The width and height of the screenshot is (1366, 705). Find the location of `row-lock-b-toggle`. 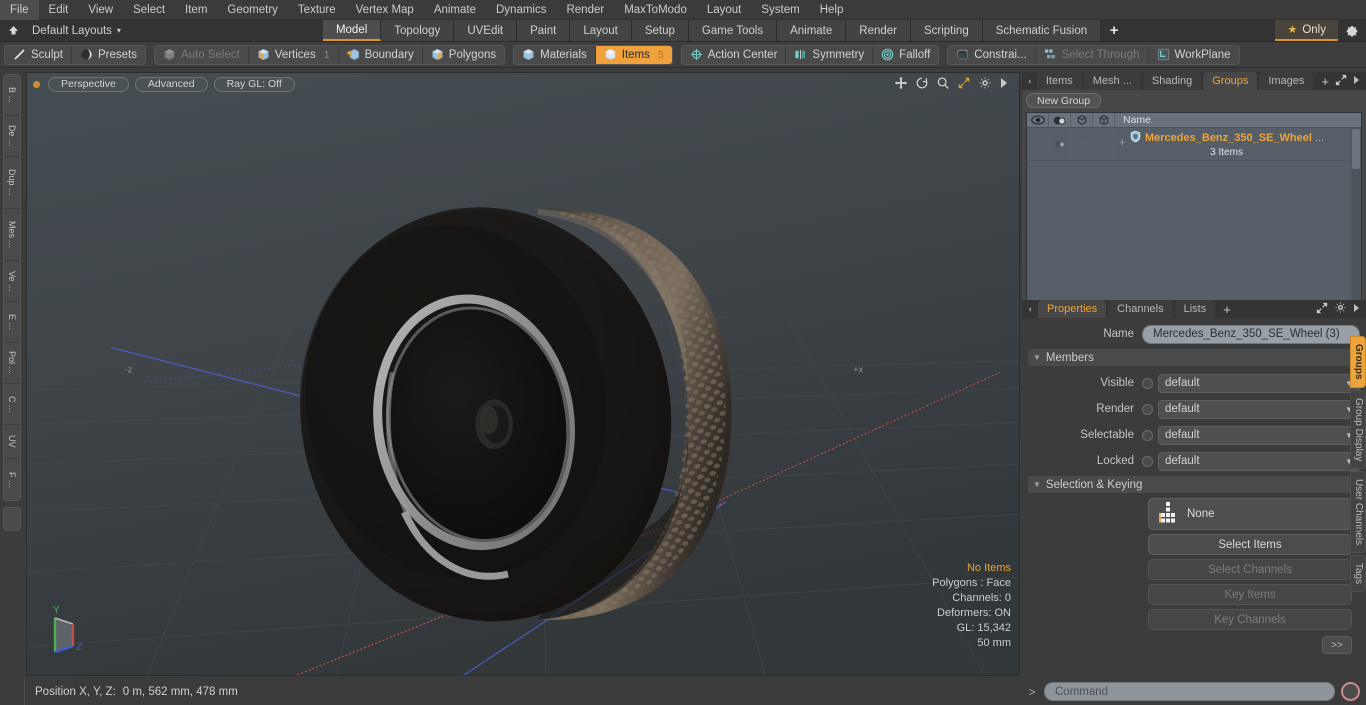

row-lock-b-toggle is located at coordinates (1104, 144).